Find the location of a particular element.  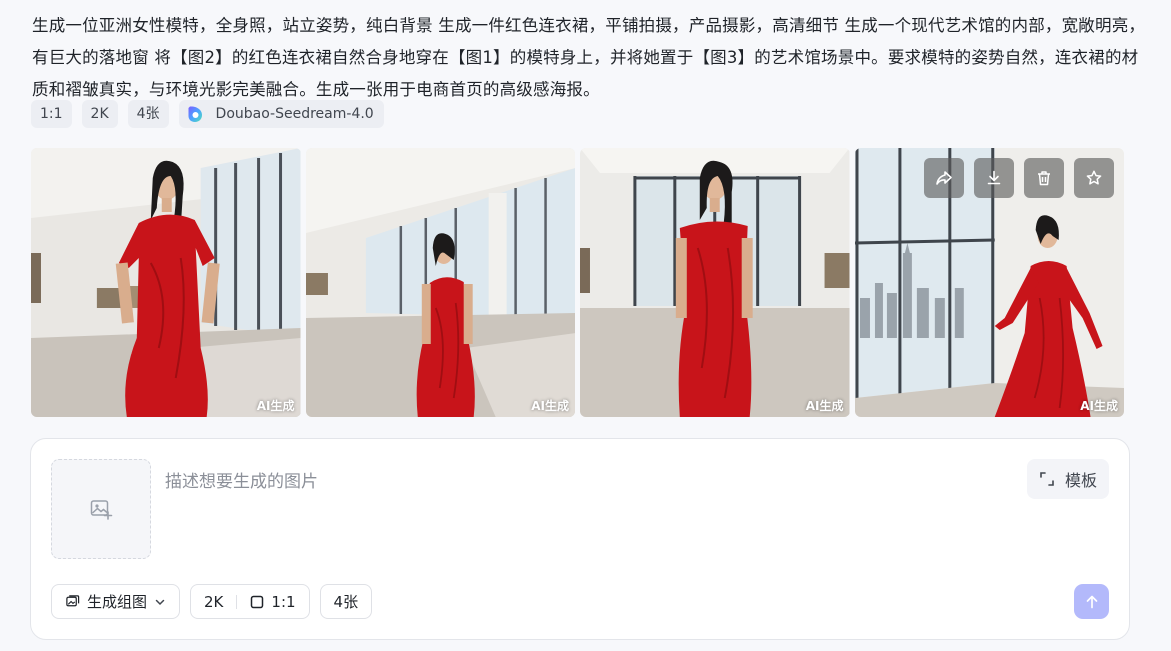

generated-image-2: AI生成 is located at coordinates (440, 282).